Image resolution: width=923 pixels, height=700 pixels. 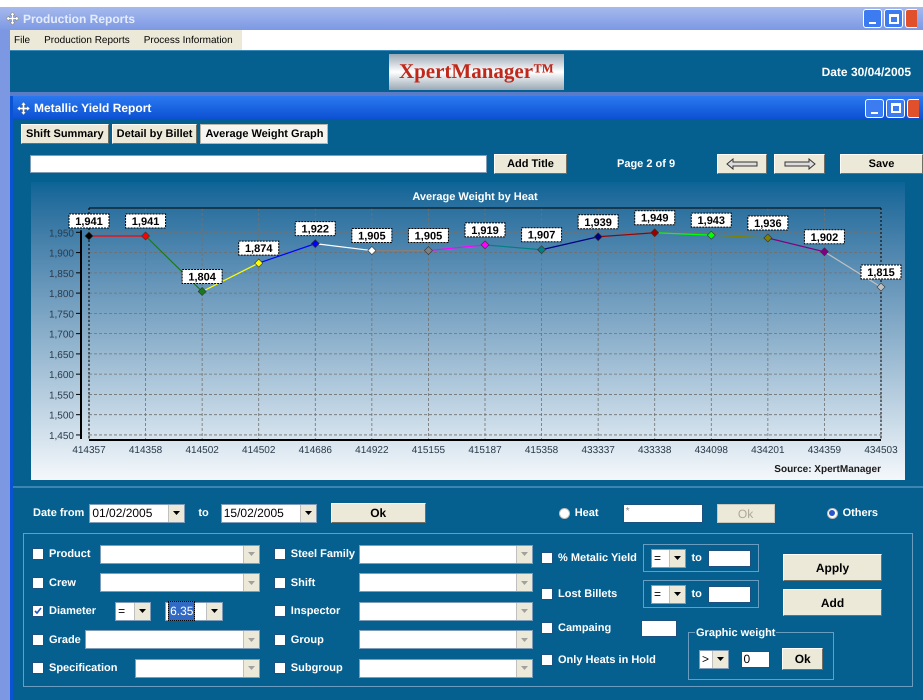 What do you see at coordinates (259, 248) in the screenshot?
I see `data-label: 1,874` at bounding box center [259, 248].